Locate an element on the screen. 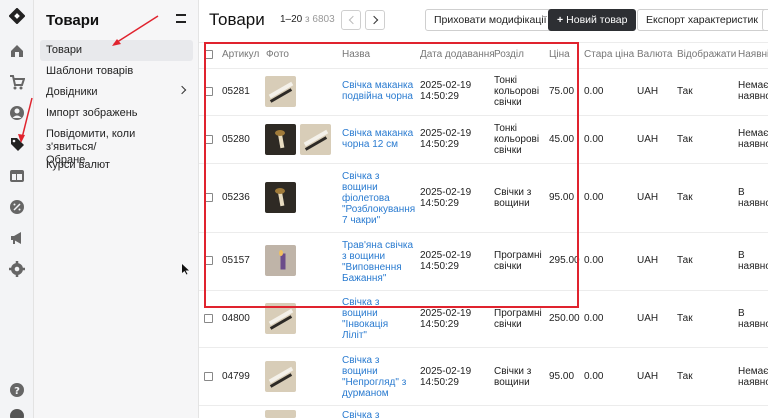 This screenshot has height=418, width=768. product-name-link: Свічка маканка чорна 12 см is located at coordinates (377, 139).